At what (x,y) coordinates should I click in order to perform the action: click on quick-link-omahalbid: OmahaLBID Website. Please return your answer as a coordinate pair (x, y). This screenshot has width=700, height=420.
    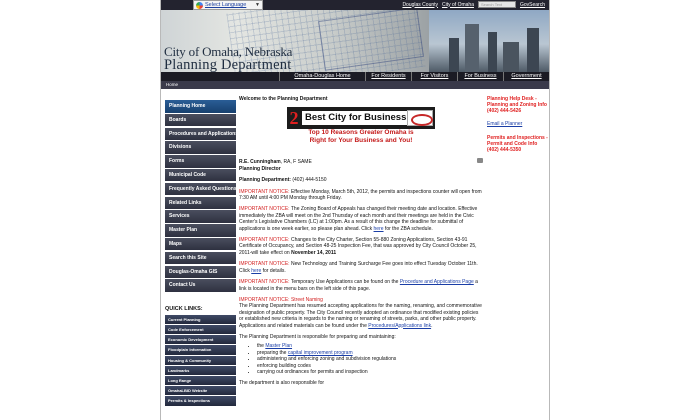
    Looking at the image, I should click on (200, 391).